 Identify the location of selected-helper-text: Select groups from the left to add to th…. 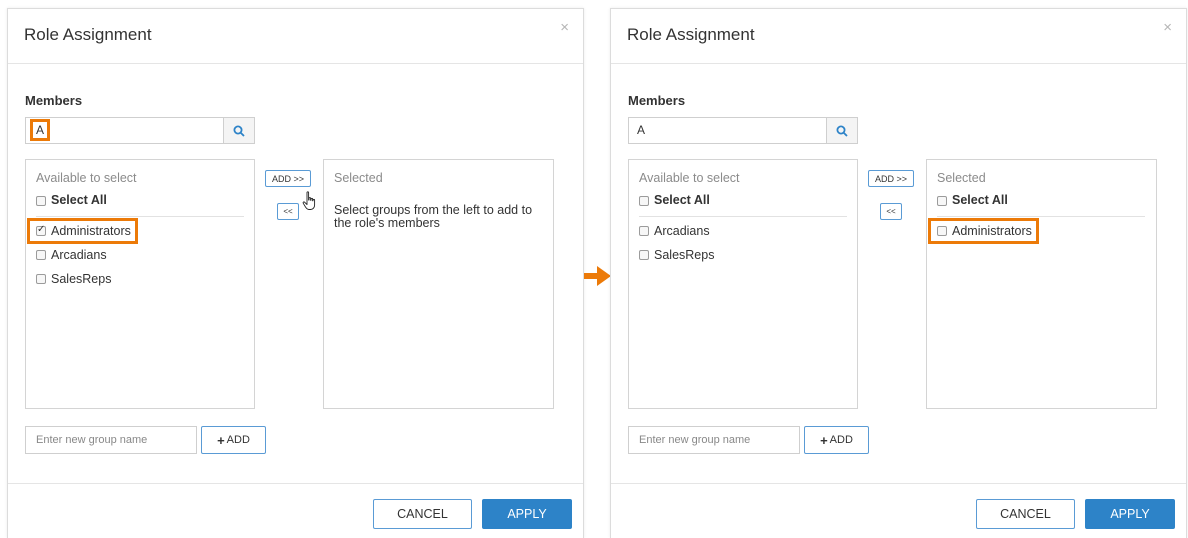
(433, 216).